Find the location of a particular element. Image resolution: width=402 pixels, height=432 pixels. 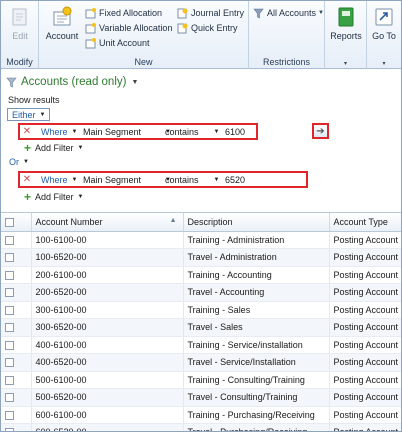

journal-entry-button: Journal Entry is located at coordinates (210, 13).